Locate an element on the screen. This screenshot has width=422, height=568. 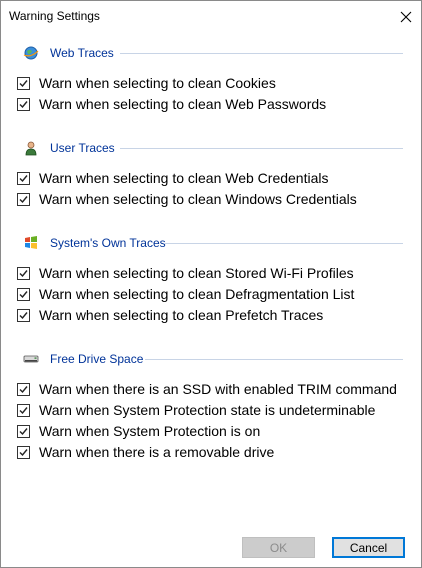
close-icon is located at coordinates (406, 16).